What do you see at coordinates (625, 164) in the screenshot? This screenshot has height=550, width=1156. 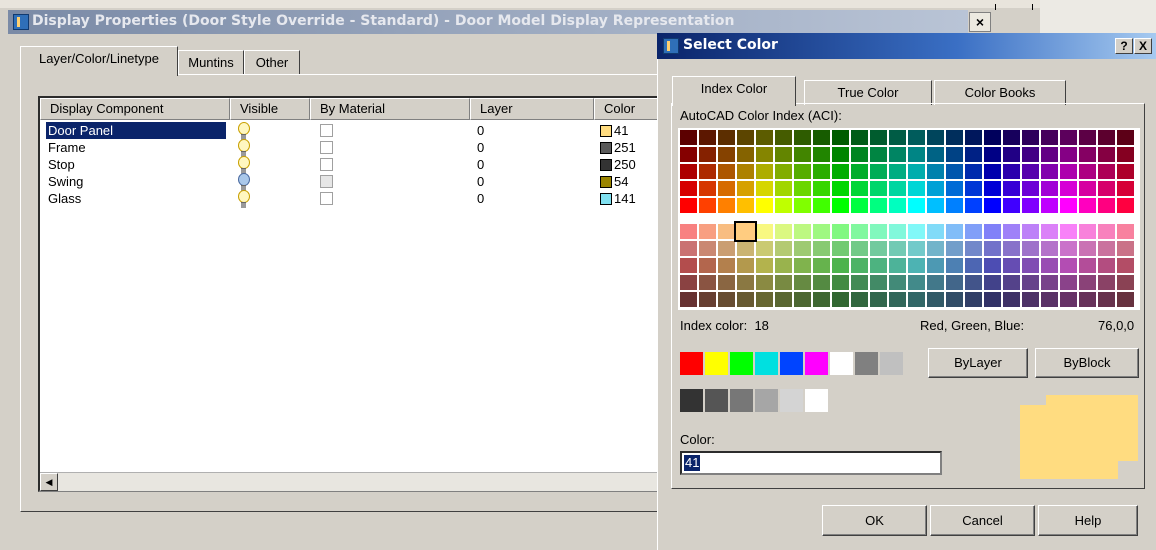 I see `color-value: 250` at bounding box center [625, 164].